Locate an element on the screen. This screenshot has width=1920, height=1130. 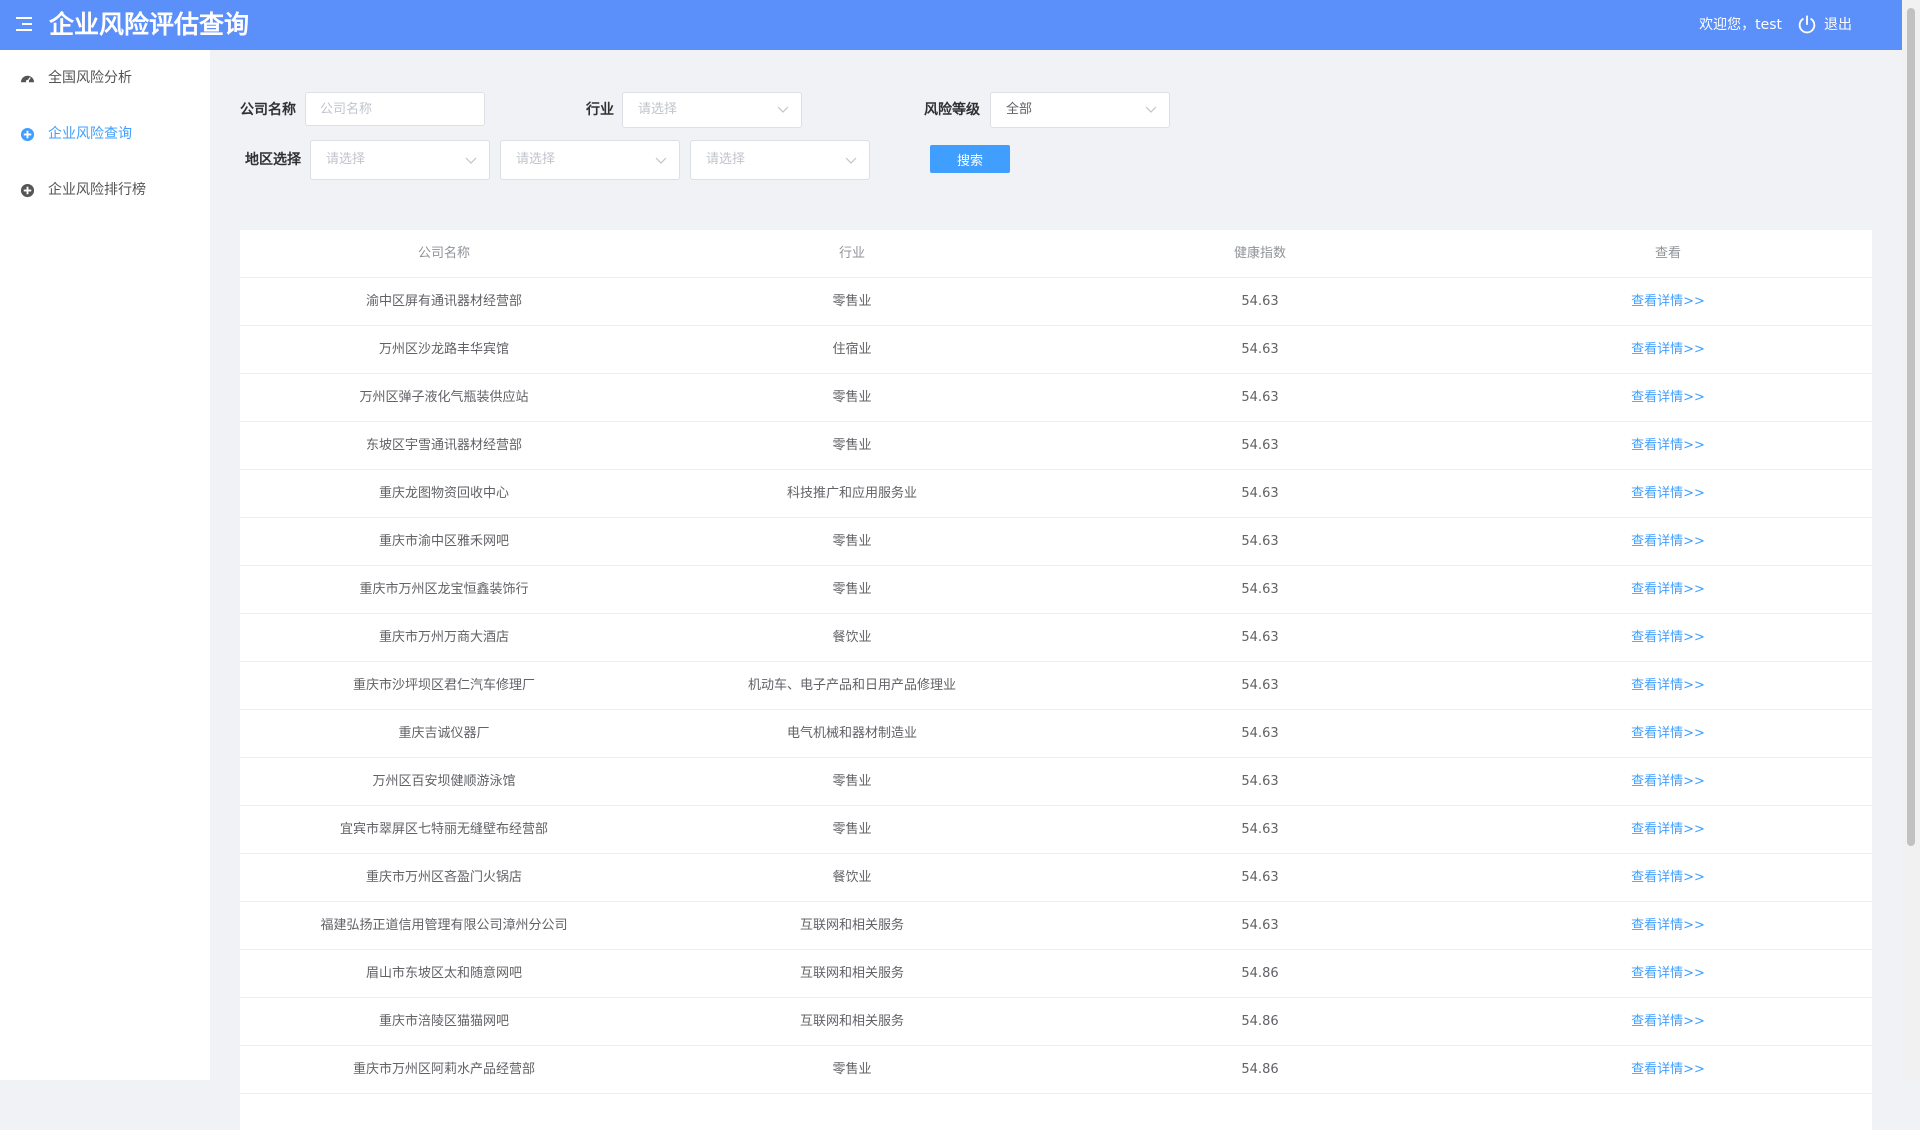
table-row: 眉山市东坡区太和随意网吧 互联网和相关服务 54.86 查看详情>> is located at coordinates (1056, 974).